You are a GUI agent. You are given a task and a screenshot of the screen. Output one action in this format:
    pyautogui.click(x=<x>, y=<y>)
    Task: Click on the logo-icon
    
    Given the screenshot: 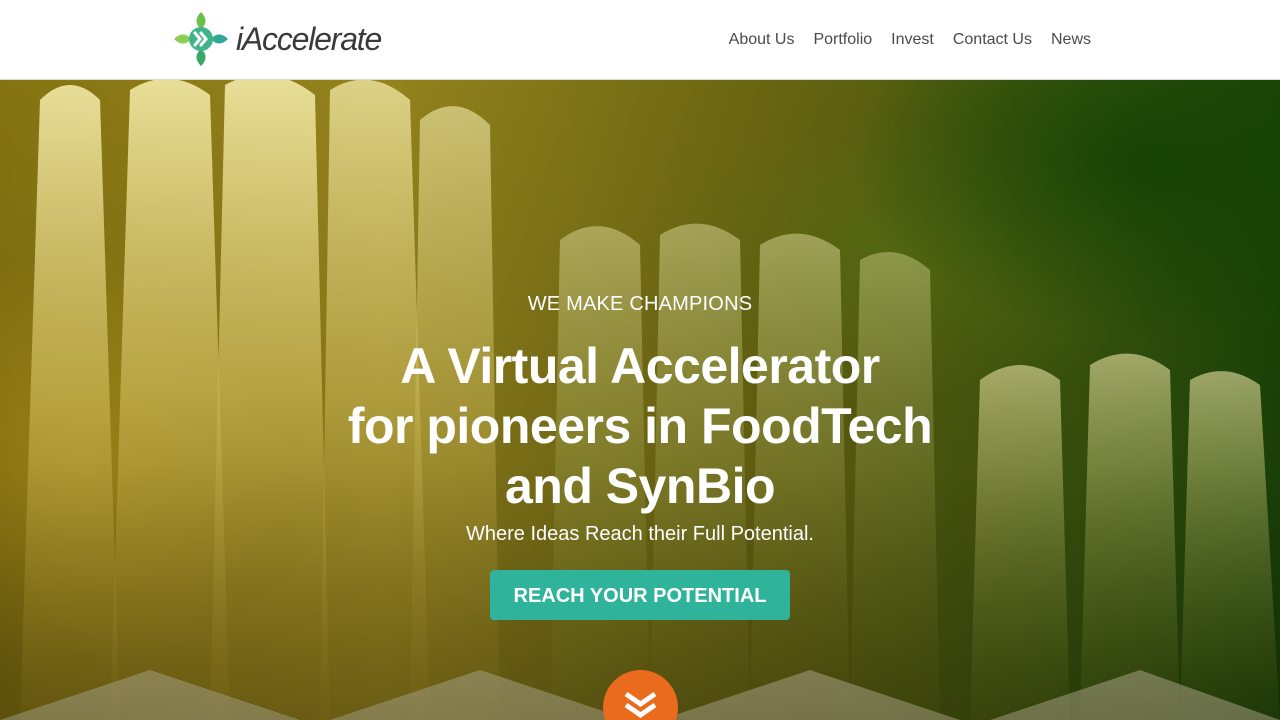 What is the action you would take?
    pyautogui.click(x=201, y=39)
    